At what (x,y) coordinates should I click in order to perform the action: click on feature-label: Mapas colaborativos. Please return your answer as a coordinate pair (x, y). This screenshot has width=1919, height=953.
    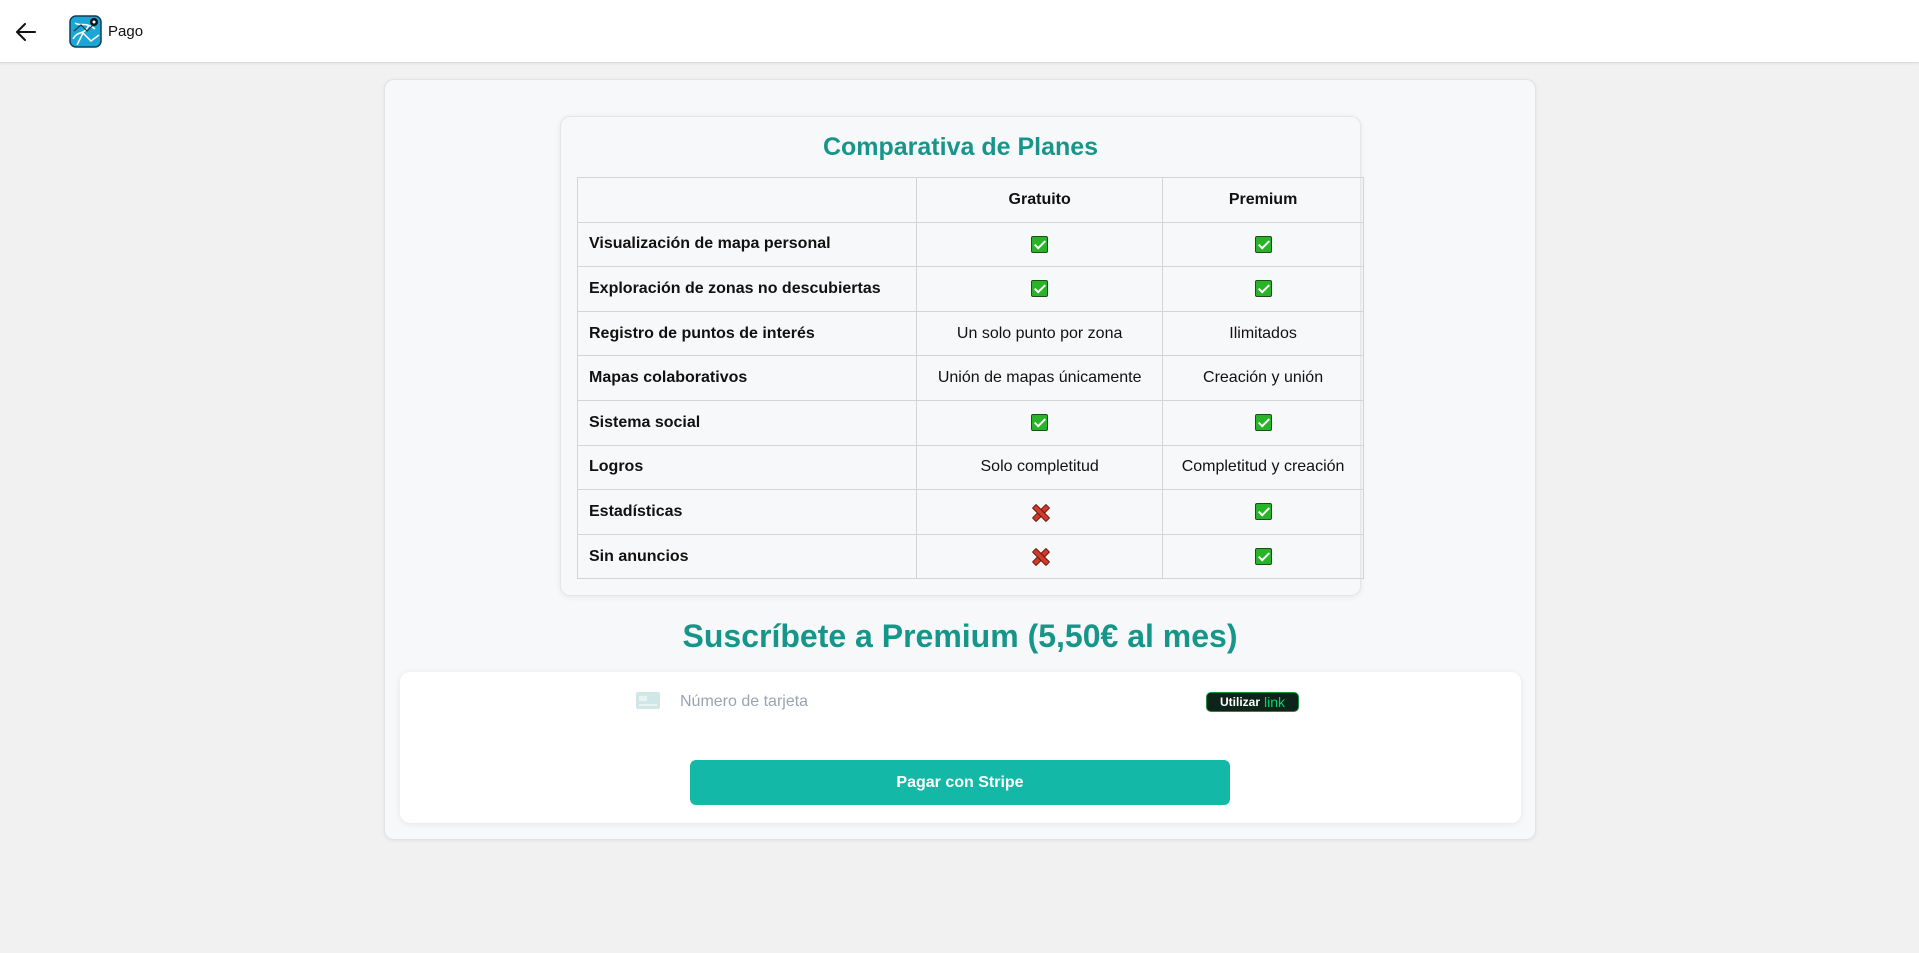
    Looking at the image, I should click on (747, 378).